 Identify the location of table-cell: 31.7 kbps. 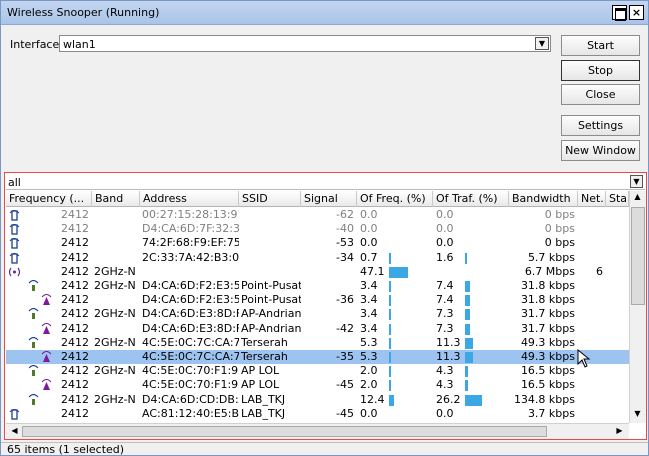
(547, 328).